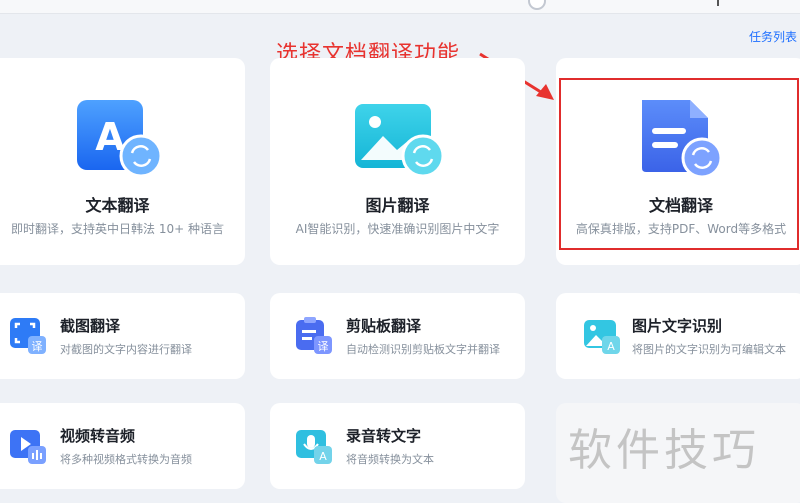 The width and height of the screenshot is (800, 503). What do you see at coordinates (126, 459) in the screenshot?
I see `tool-desc: 将多种视频格式转换为音频` at bounding box center [126, 459].